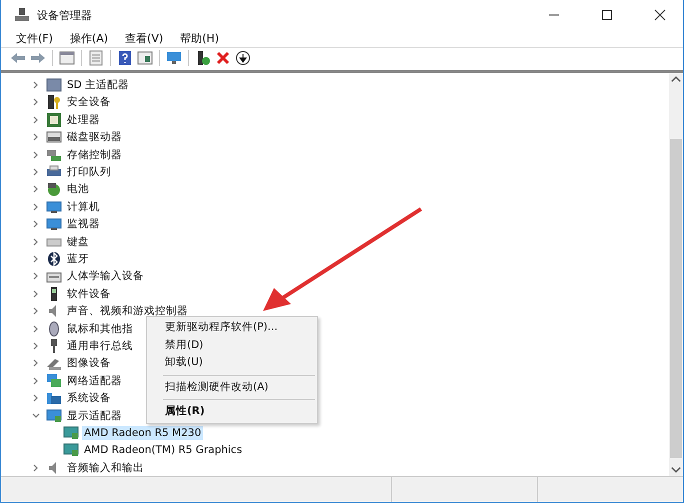  What do you see at coordinates (54, 102) in the screenshot?
I see `key-icon` at bounding box center [54, 102].